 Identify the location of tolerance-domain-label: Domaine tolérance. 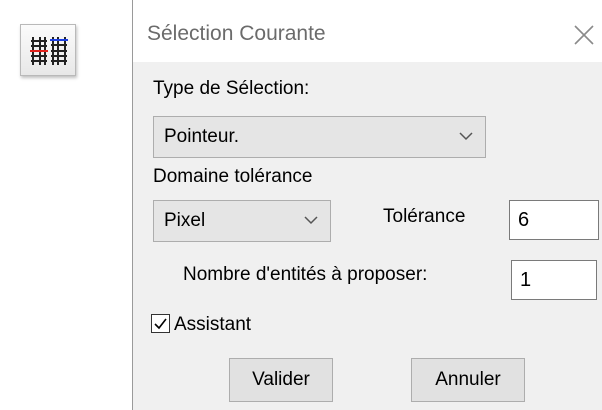
(233, 176).